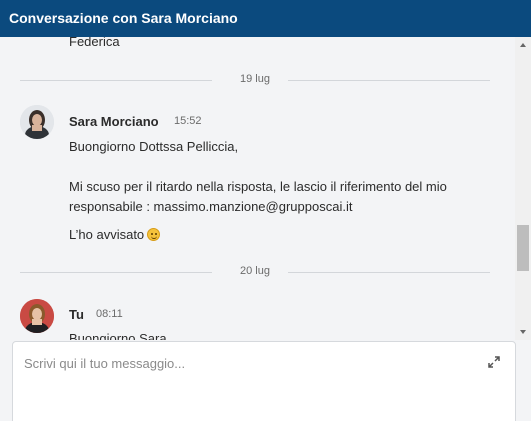 The height and width of the screenshot is (421, 531). I want to click on conversation-title: Conversazione con Sara Morciano, so click(123, 18).